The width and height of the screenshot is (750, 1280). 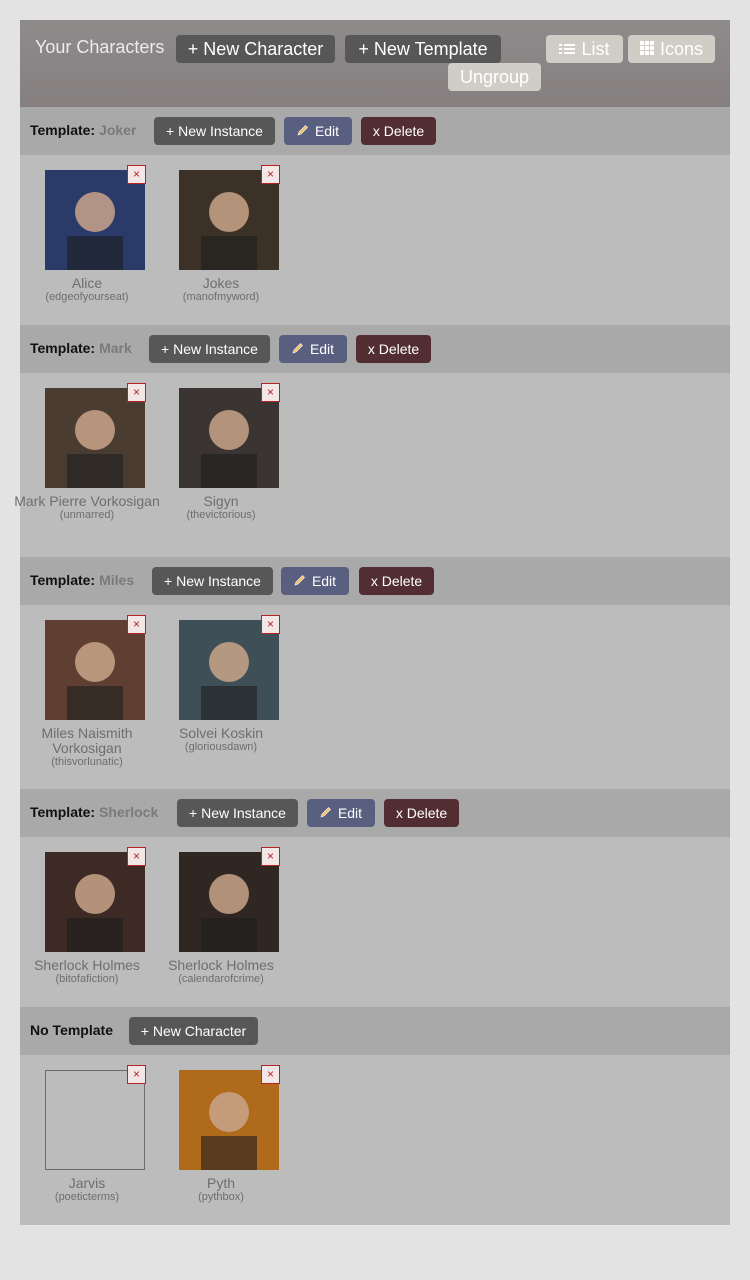 I want to click on no-template-header: No Template + New Character, so click(x=375, y=1031).